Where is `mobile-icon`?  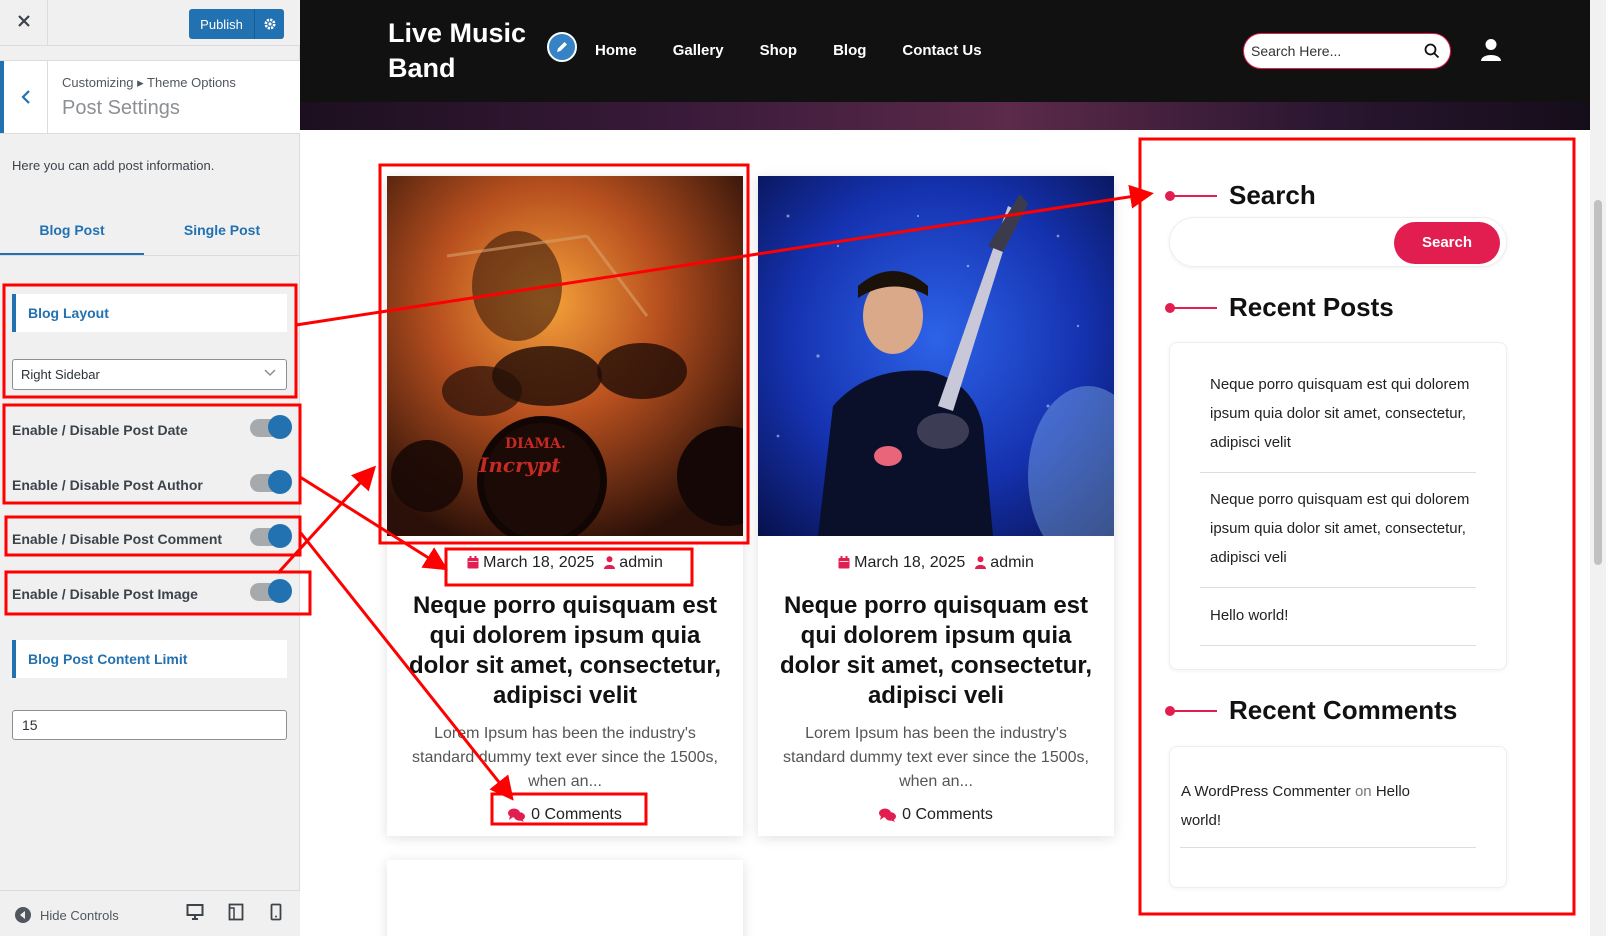
mobile-icon is located at coordinates (276, 912).